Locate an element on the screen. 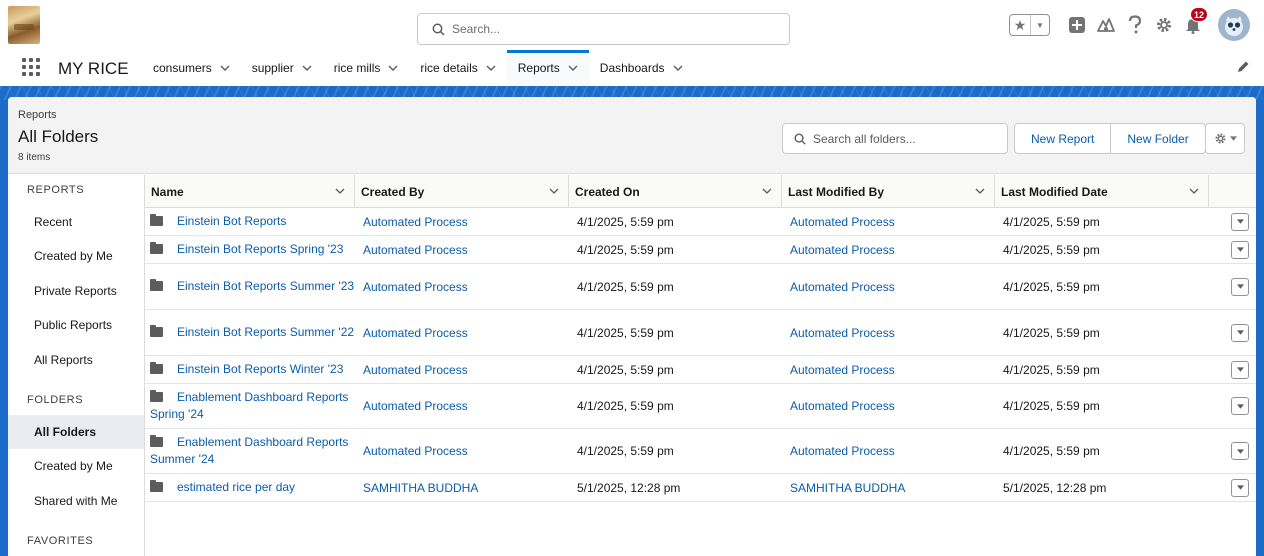  name-cell: Enablement Dashboard Reports Summer '24 is located at coordinates (254, 451).